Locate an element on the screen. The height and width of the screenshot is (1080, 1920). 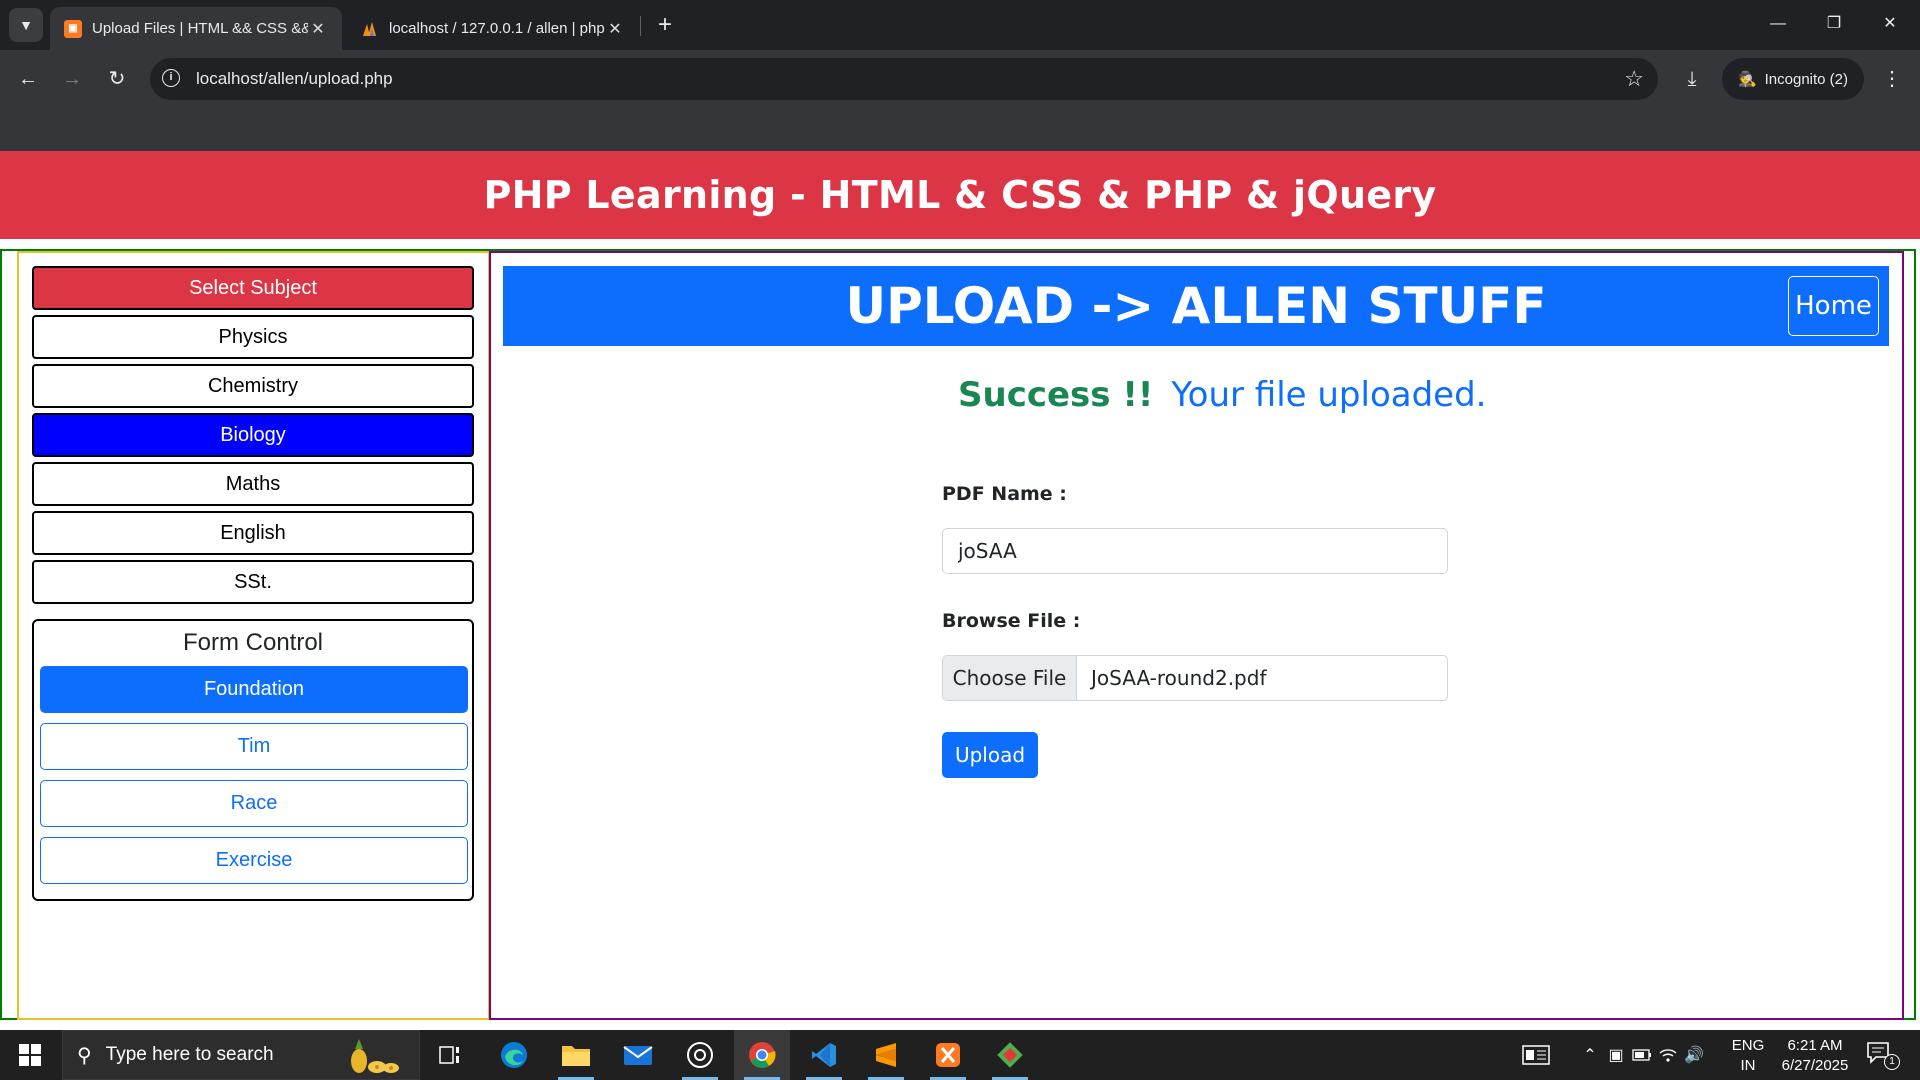
success-text: Your file uploaded. is located at coordinates (1329, 395).